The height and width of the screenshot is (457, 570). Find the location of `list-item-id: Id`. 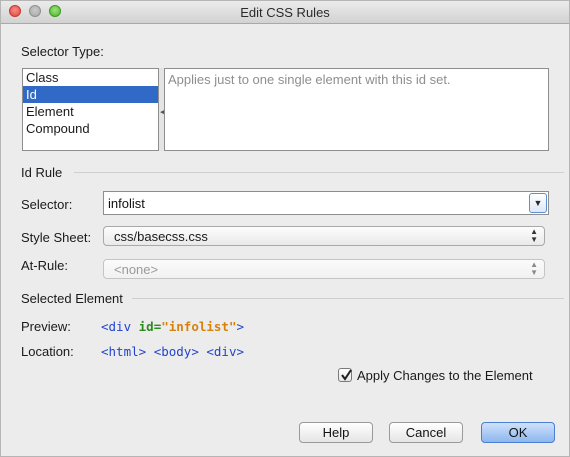

list-item-id: Id is located at coordinates (90, 94).